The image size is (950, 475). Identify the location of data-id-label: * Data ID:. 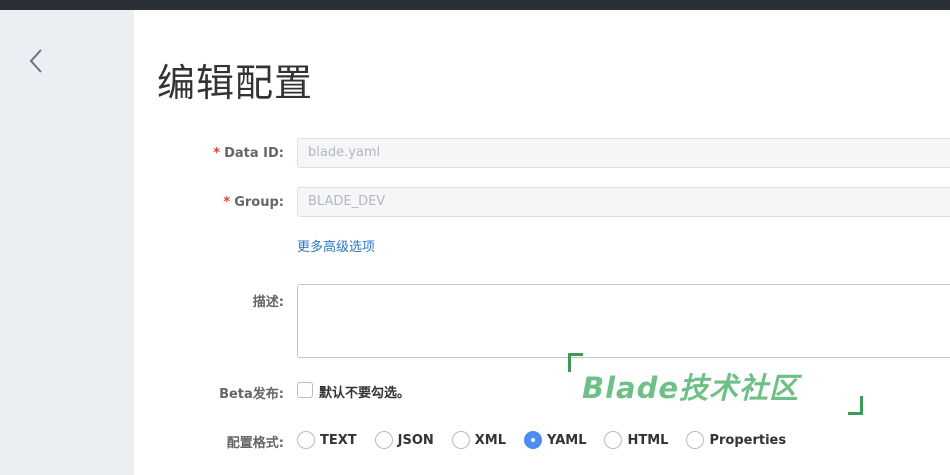
(184, 153).